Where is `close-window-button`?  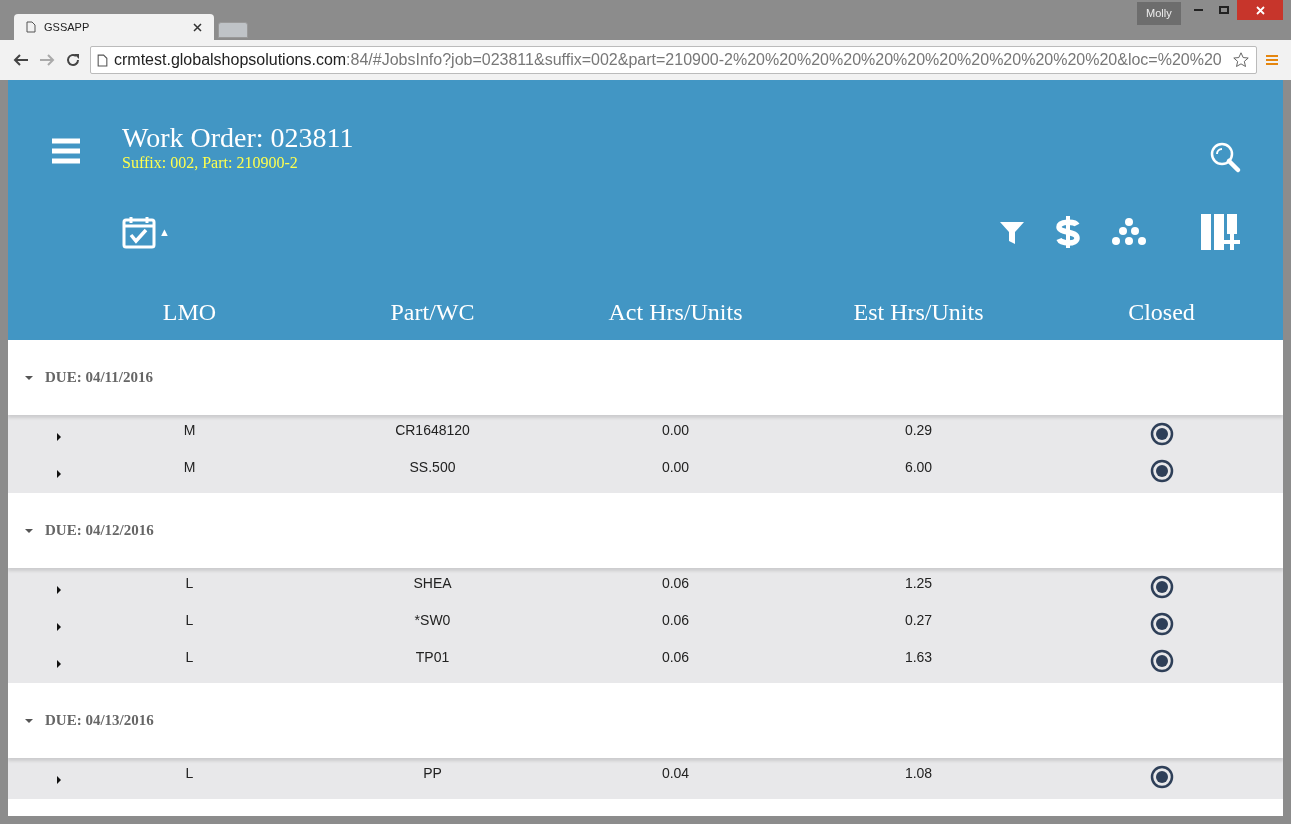 close-window-button is located at coordinates (1260, 10).